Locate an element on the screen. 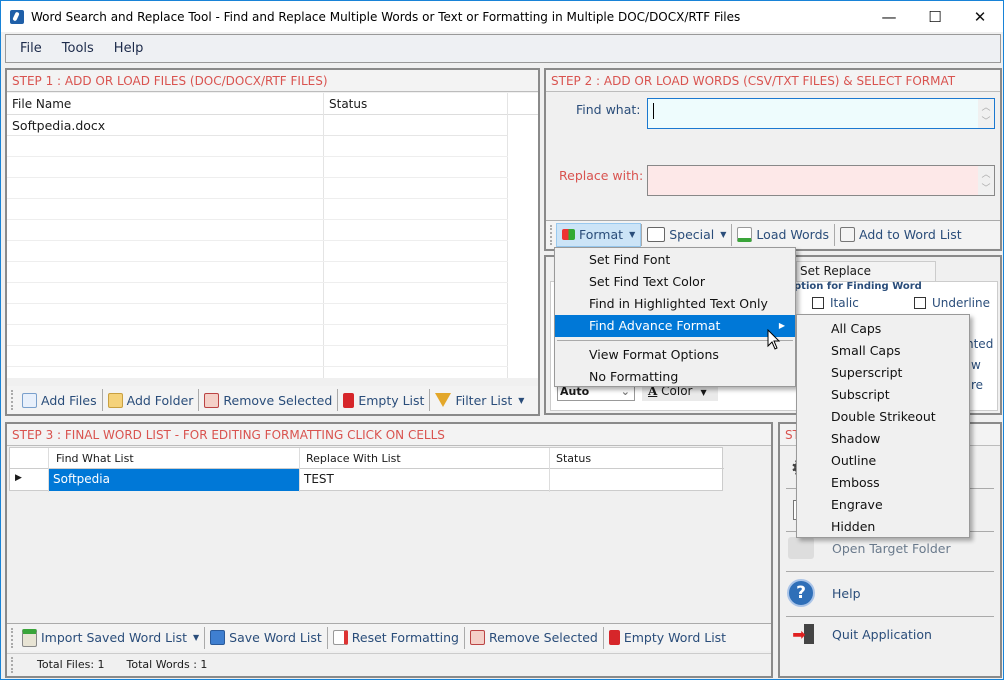  empty-word-list-button: Empty Word List is located at coordinates (667, 638).